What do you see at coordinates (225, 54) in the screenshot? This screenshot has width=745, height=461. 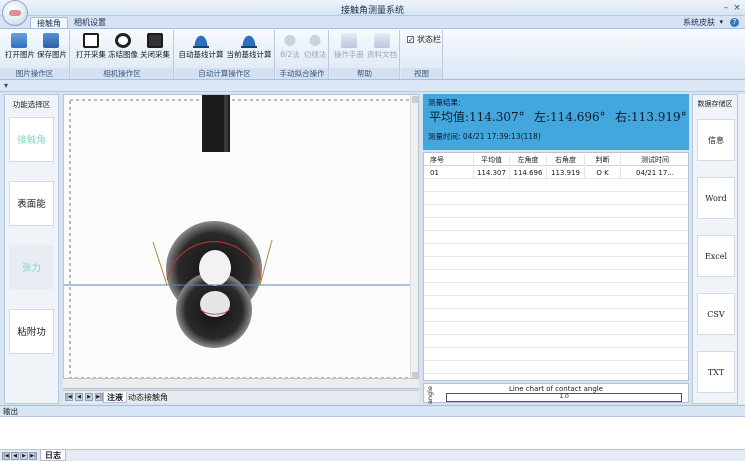 I see `group-auto-calc: 自动基线计算 当前基线计算 自动计算操作区` at bounding box center [225, 54].